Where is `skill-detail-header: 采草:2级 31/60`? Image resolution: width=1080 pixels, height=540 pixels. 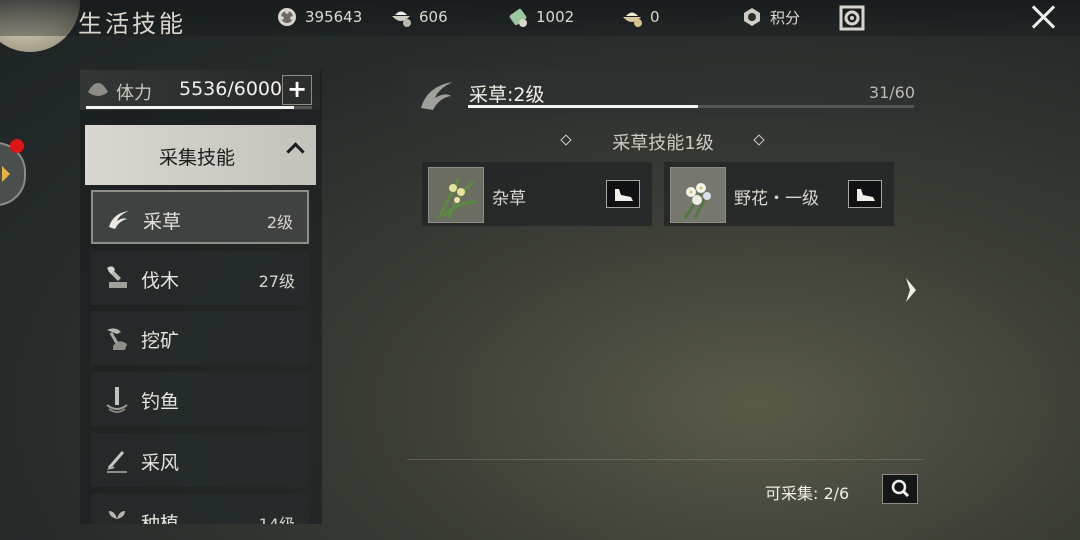 skill-detail-header: 采草:2级 31/60 is located at coordinates (665, 94).